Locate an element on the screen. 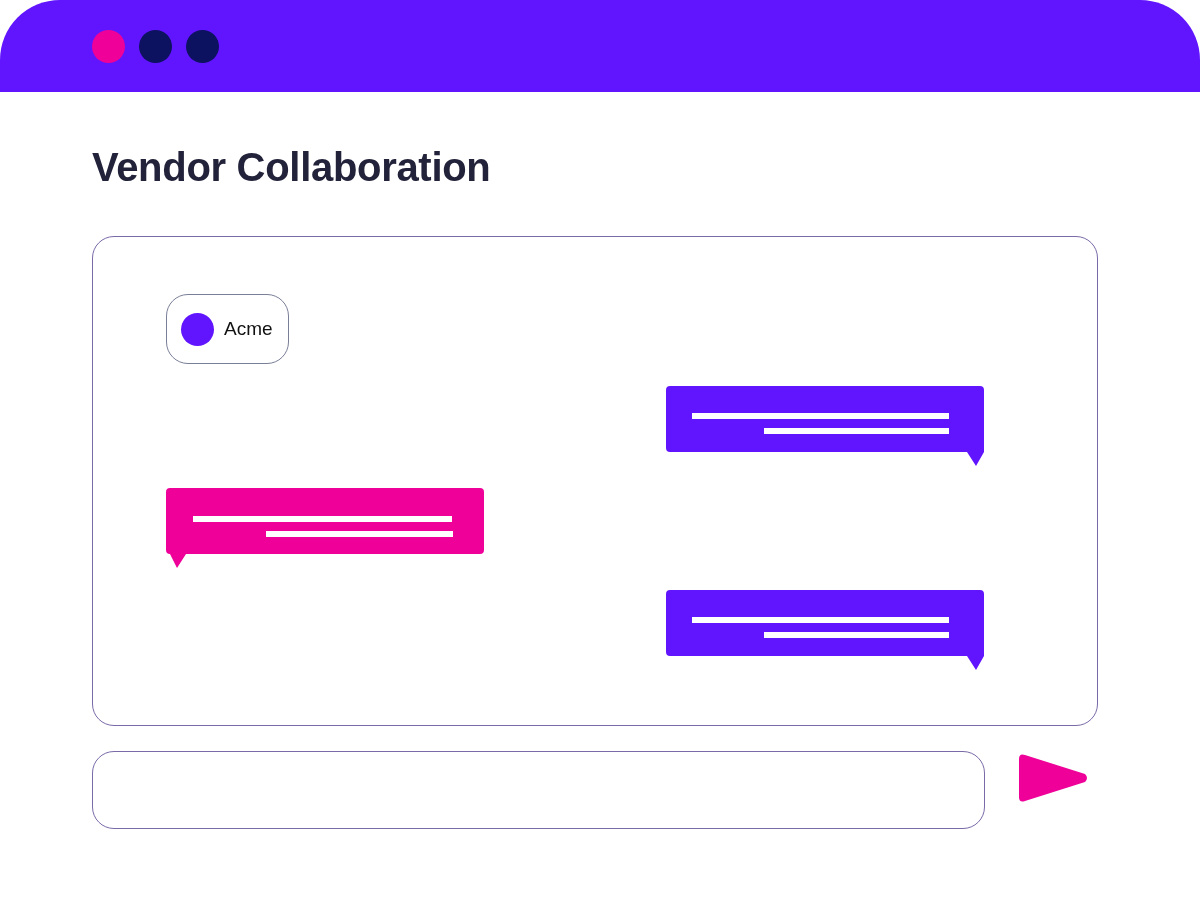  message-input-field is located at coordinates (538, 790).